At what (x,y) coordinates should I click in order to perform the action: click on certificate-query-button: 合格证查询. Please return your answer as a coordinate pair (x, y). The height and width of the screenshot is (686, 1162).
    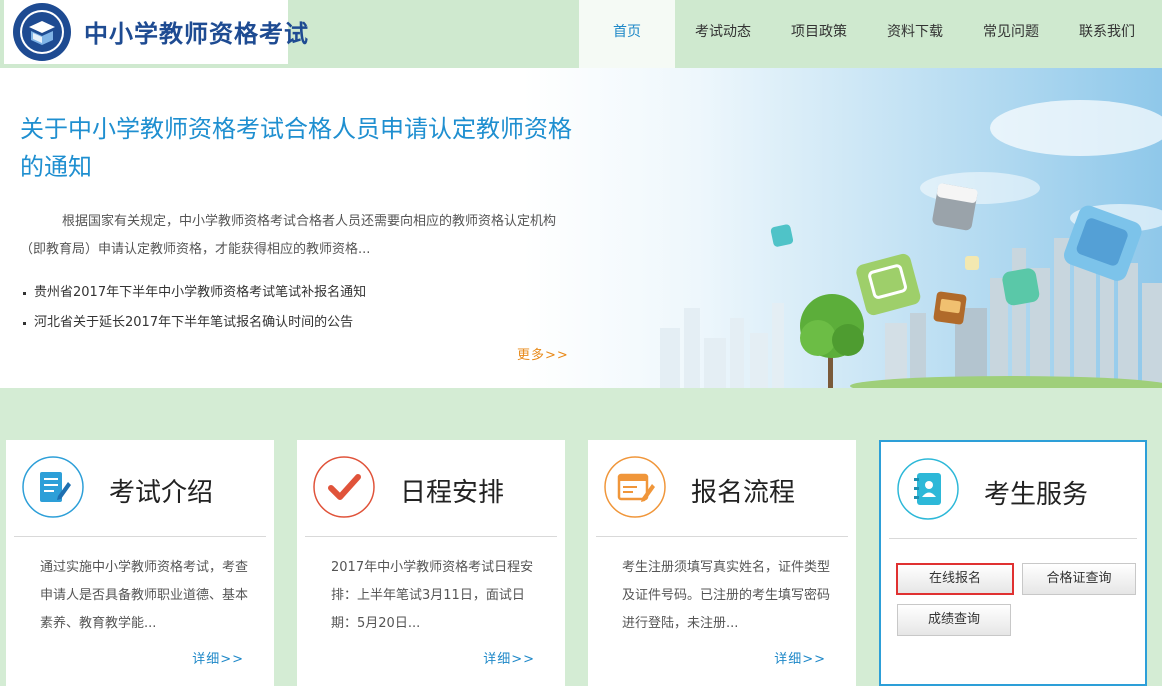
    Looking at the image, I should click on (1079, 579).